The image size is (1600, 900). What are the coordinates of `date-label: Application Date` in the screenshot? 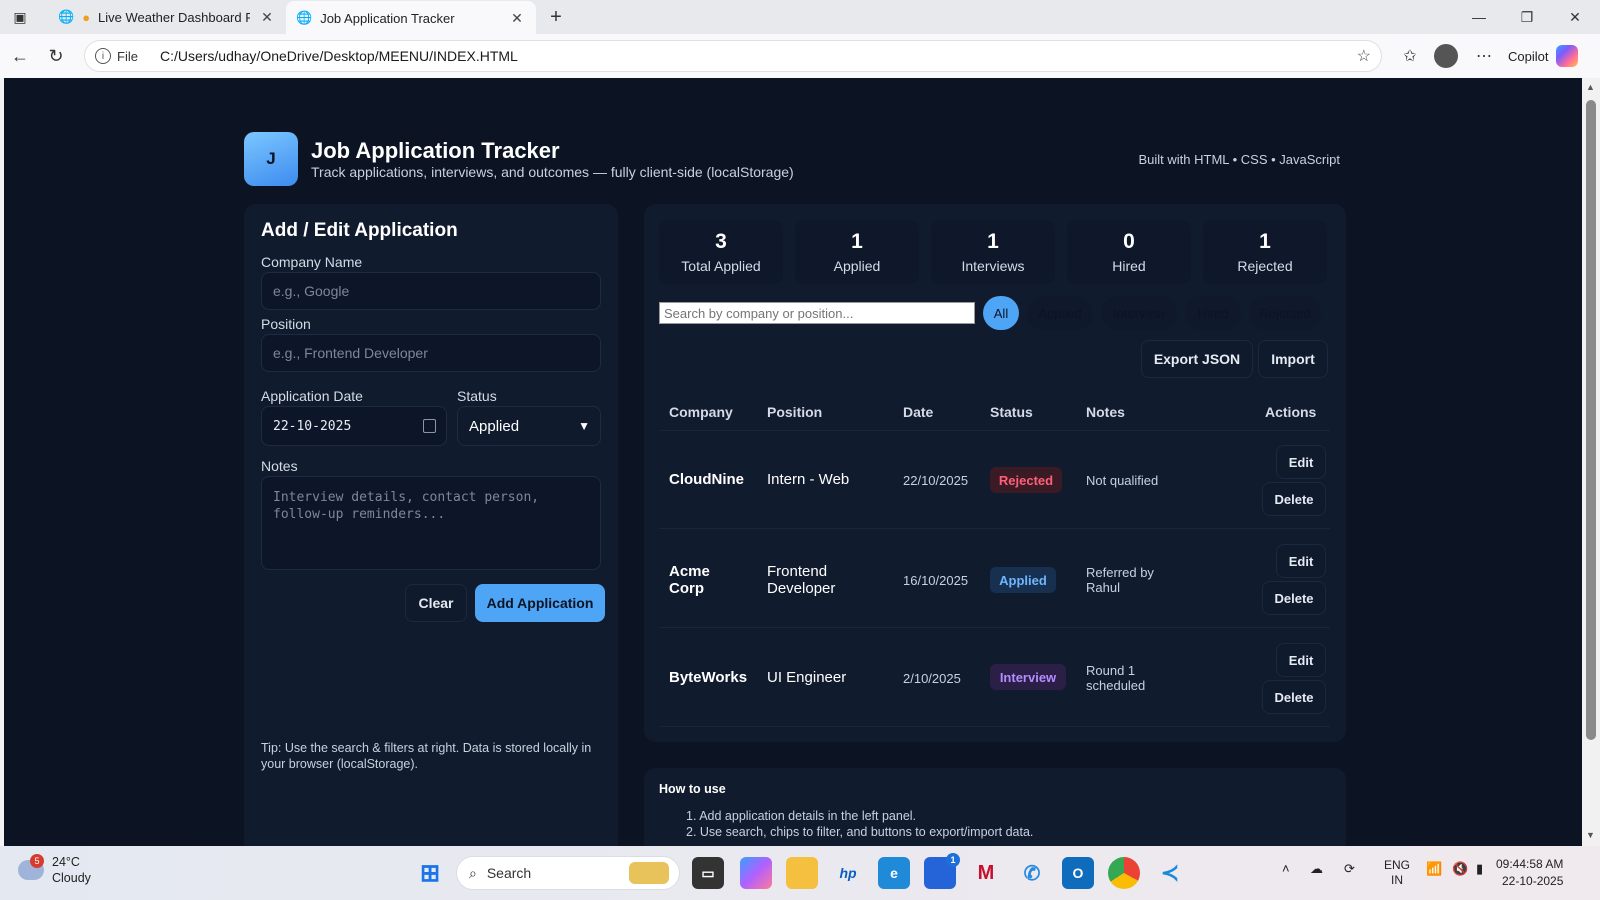 It's located at (312, 396).